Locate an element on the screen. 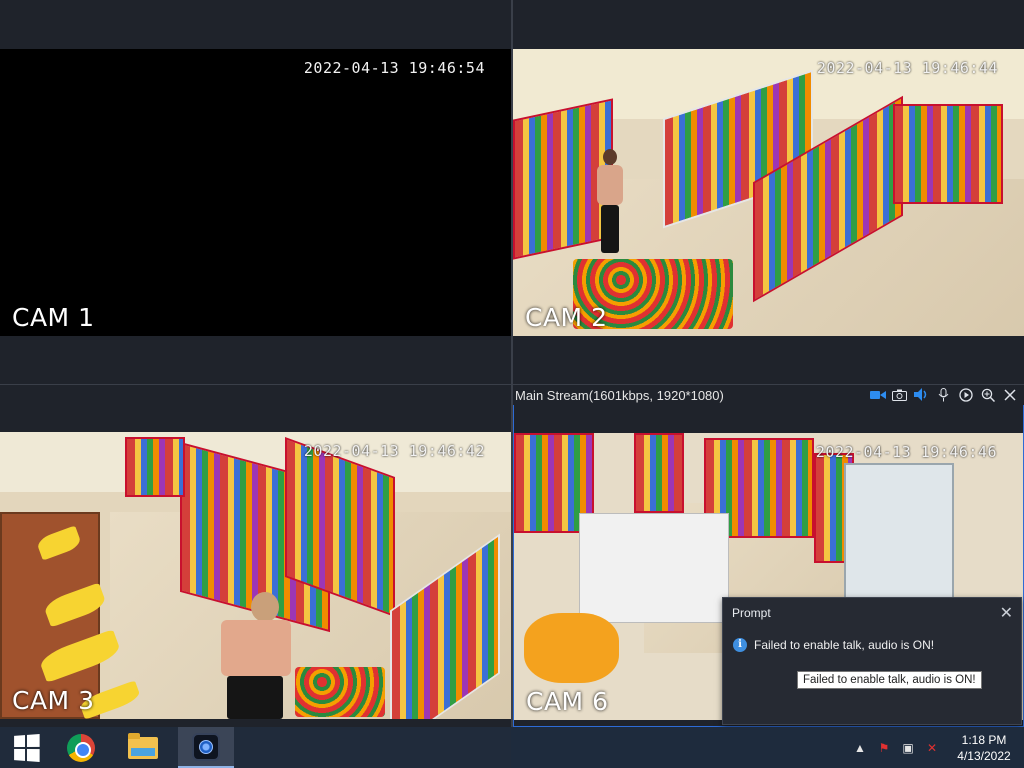 Image resolution: width=1024 pixels, height=768 pixels. tooltip: Failed to enable talk, audio is ON! is located at coordinates (889, 680).